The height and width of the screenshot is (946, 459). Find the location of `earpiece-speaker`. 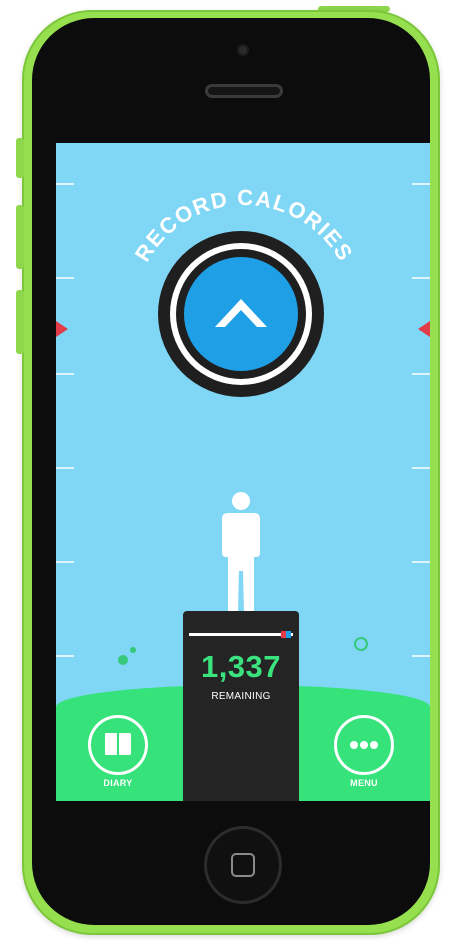

earpiece-speaker is located at coordinates (244, 91).